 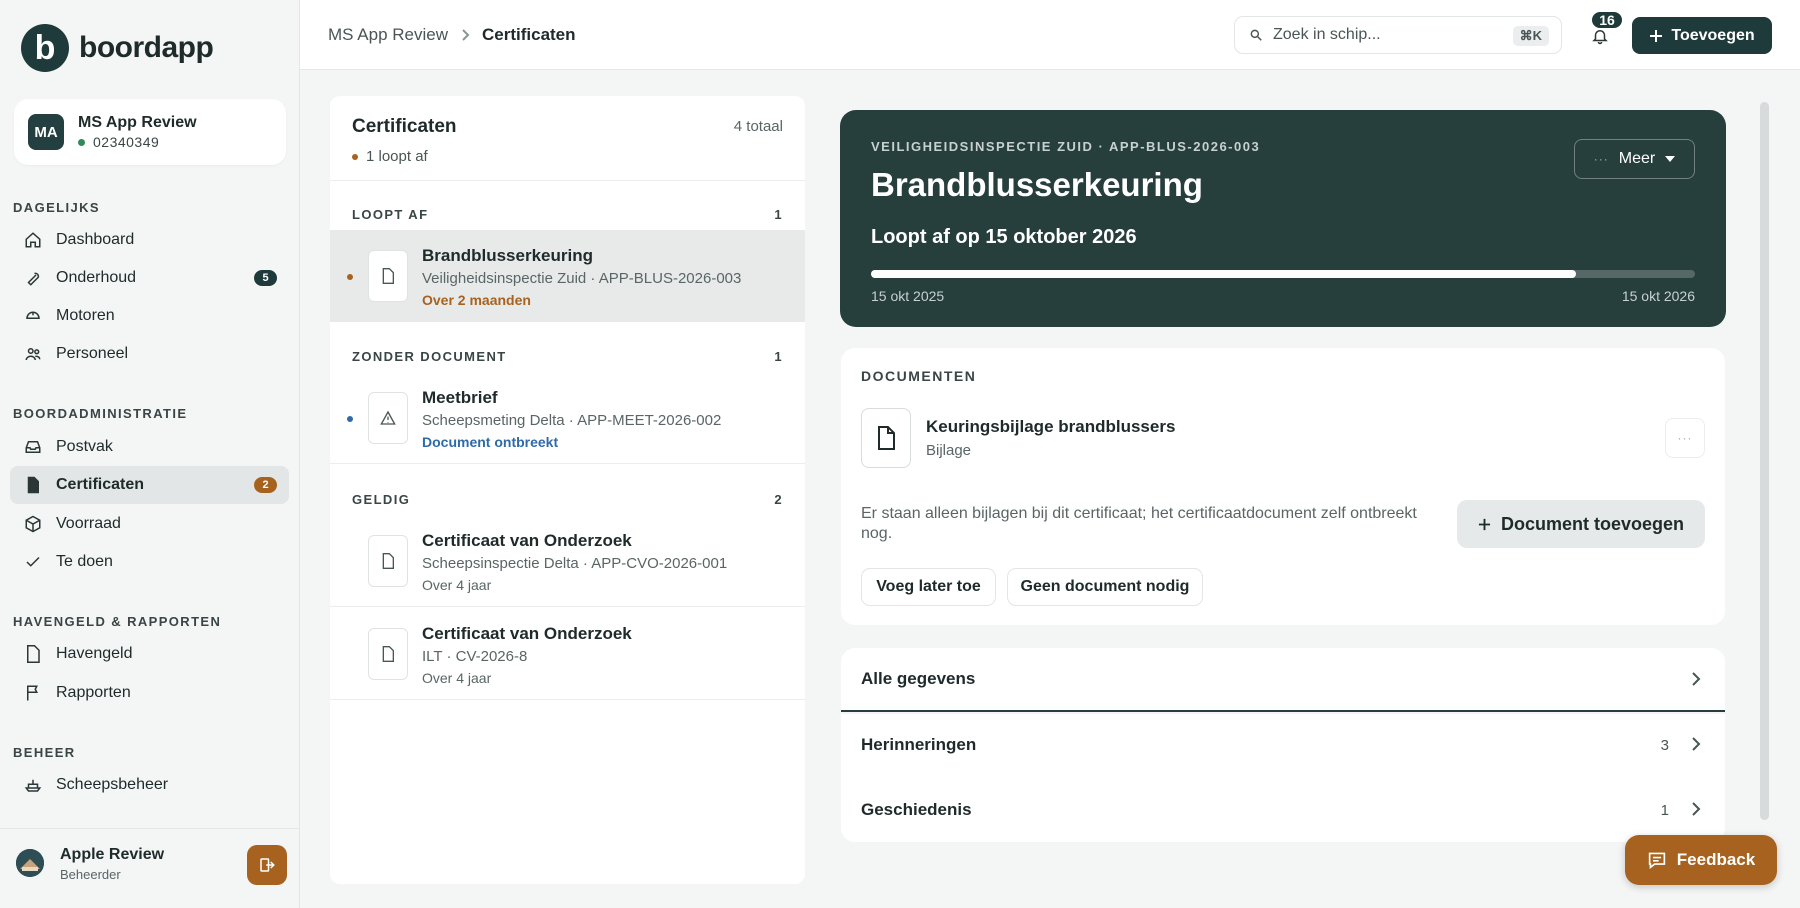 What do you see at coordinates (919, 376) in the screenshot?
I see `documents-heading: DOCUMENTEN` at bounding box center [919, 376].